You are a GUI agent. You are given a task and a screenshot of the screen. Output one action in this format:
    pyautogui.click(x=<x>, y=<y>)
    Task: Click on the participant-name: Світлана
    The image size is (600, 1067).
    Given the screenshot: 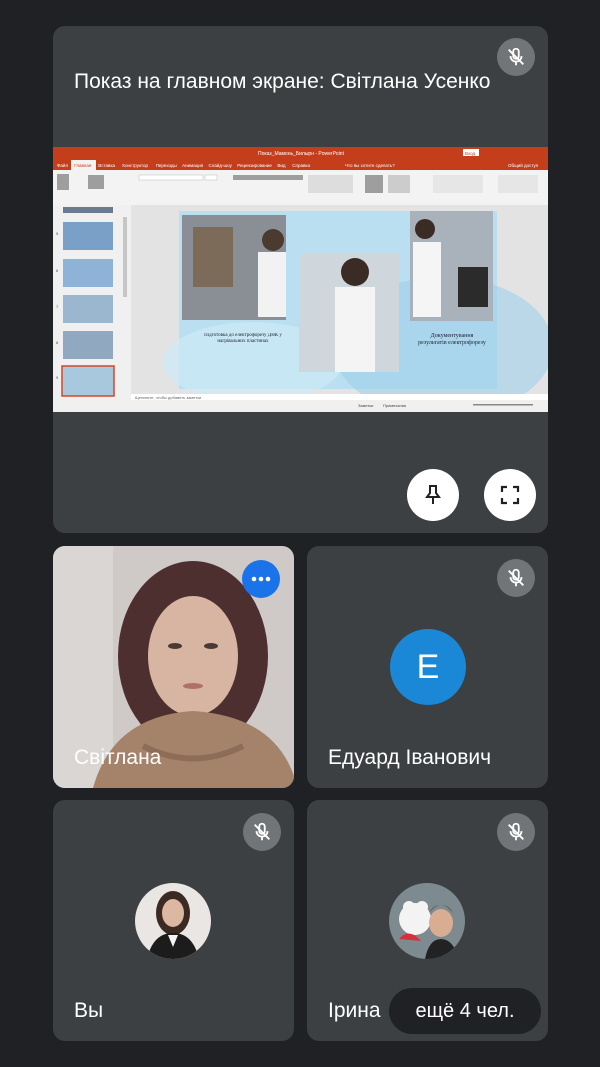 What is the action you would take?
    pyautogui.click(x=118, y=757)
    